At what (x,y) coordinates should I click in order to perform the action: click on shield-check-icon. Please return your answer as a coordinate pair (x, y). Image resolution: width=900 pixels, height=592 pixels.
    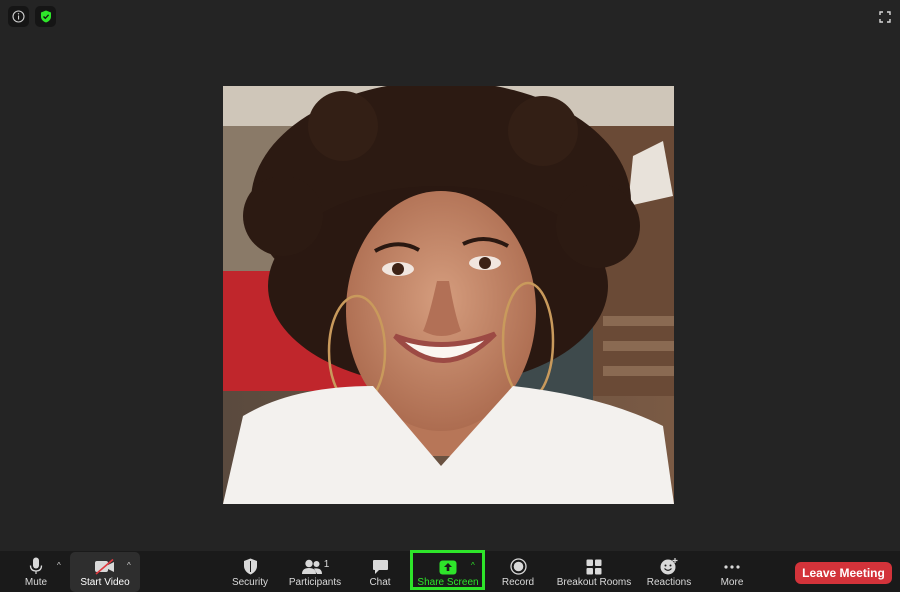
    Looking at the image, I should click on (45, 16).